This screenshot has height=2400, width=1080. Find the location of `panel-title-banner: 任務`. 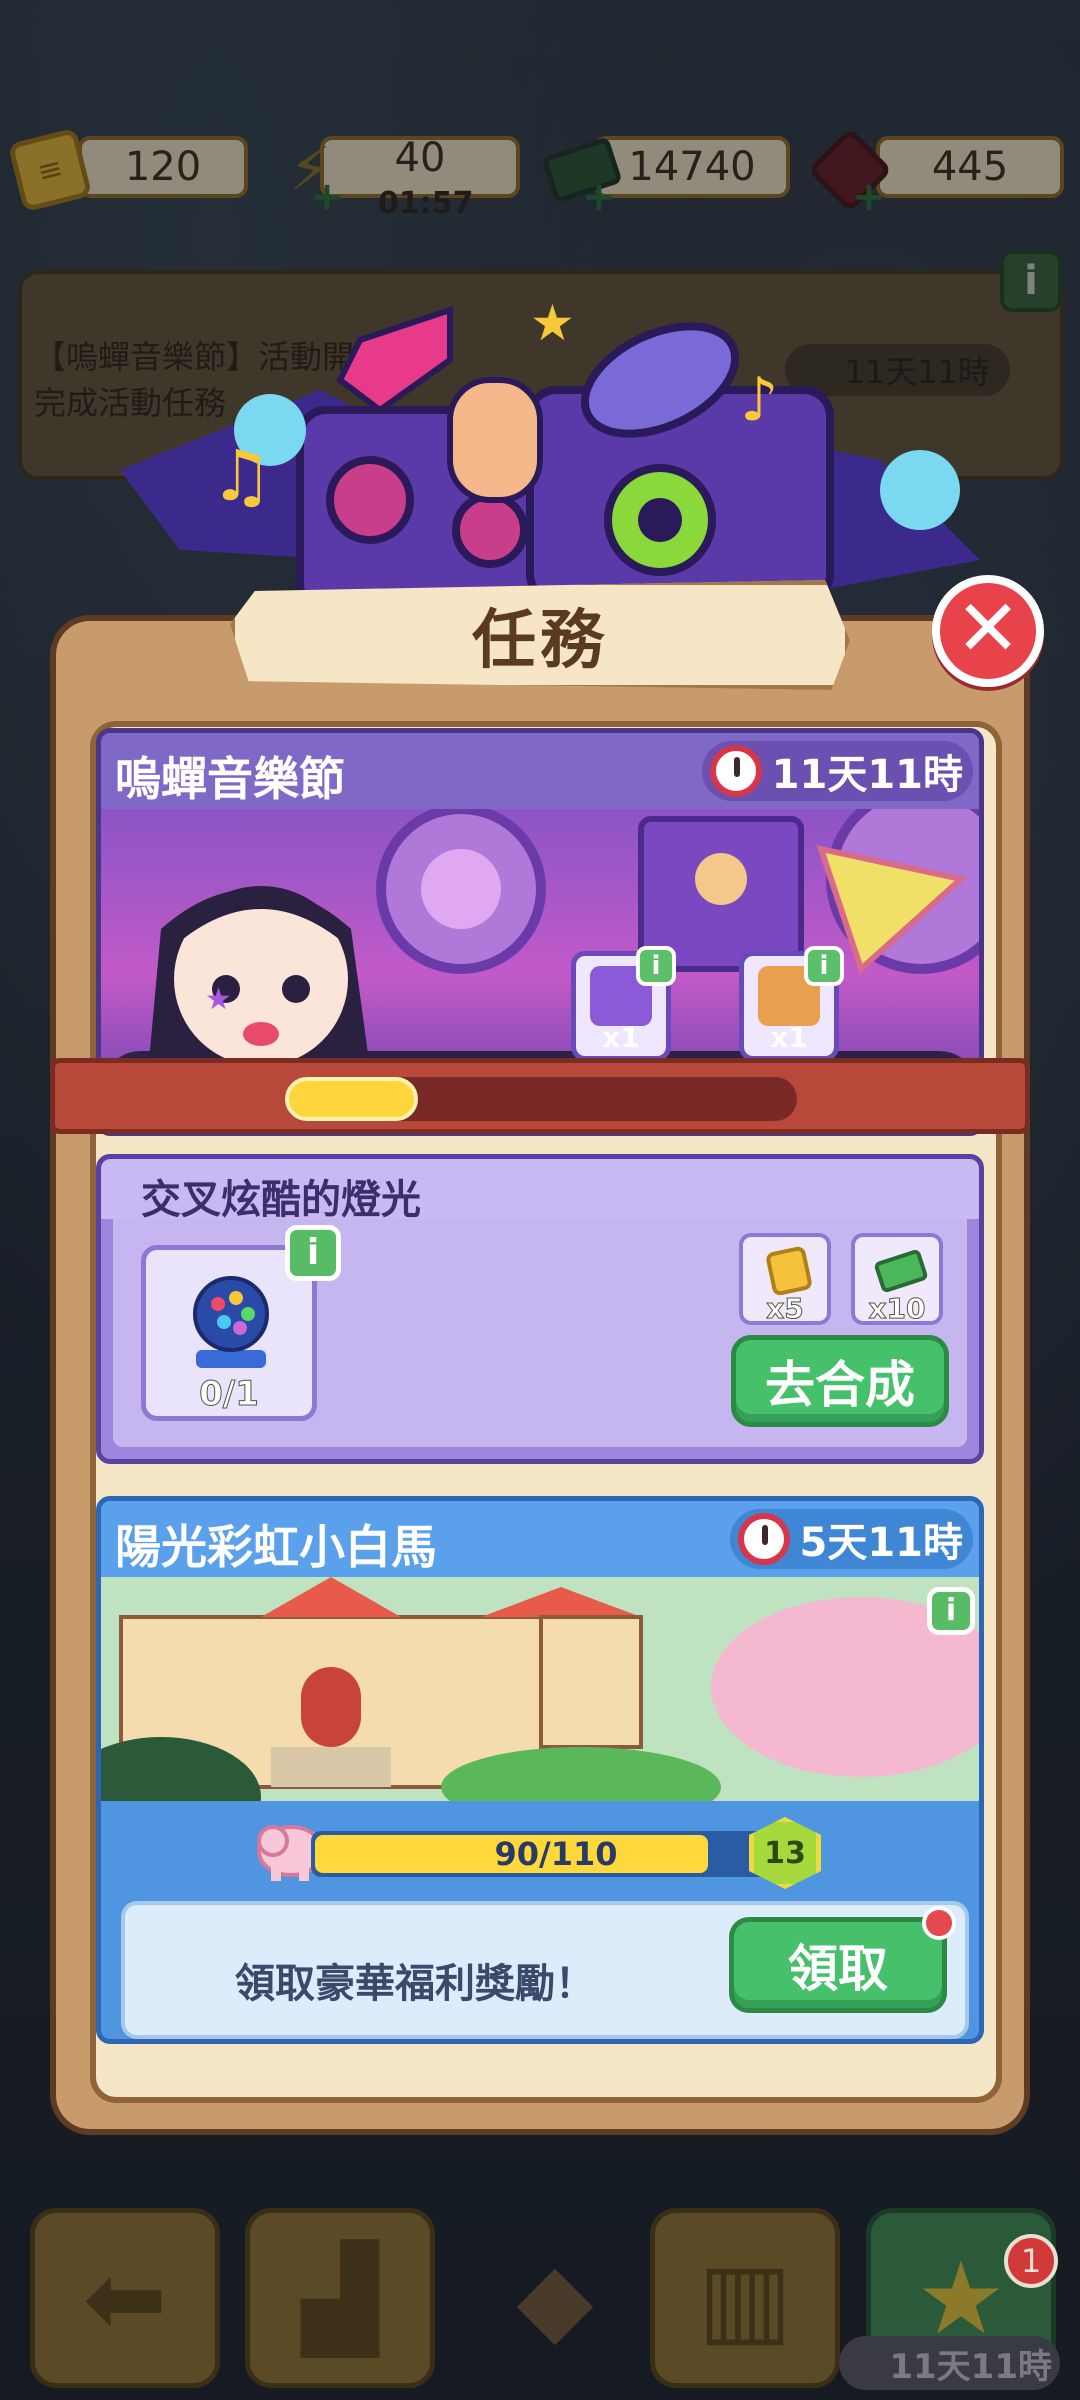

panel-title-banner: 任務 is located at coordinates (540, 635).